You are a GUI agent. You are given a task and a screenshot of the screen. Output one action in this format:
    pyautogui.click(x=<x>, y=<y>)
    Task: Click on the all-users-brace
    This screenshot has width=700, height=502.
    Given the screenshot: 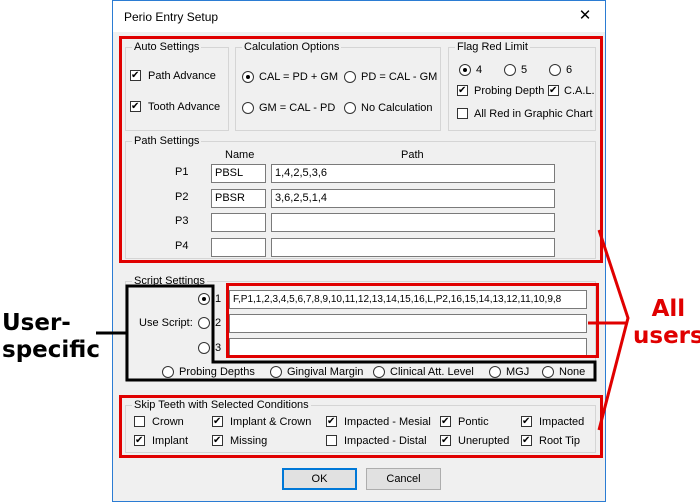 What is the action you would take?
    pyautogui.click(x=613, y=330)
    